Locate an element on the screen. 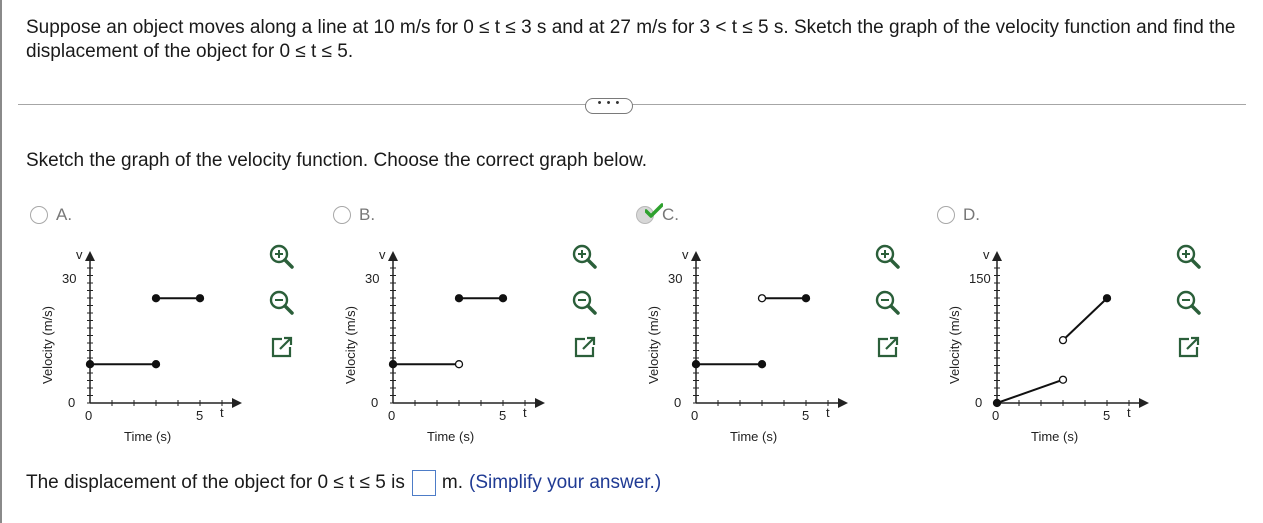  more-button: • • • is located at coordinates (609, 106).